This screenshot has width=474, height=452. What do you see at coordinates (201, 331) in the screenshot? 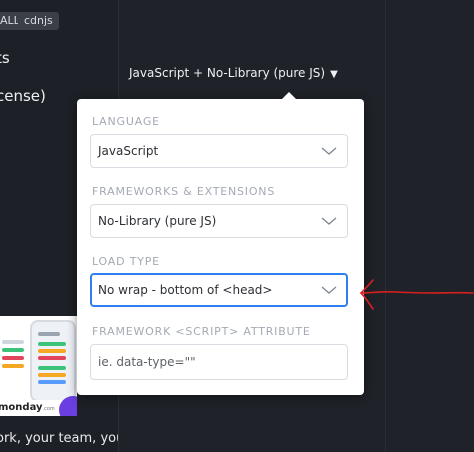
I see `script-attribute-section-label: FRAMEWORK <SCRIPT> ATTRIBUTE` at bounding box center [201, 331].